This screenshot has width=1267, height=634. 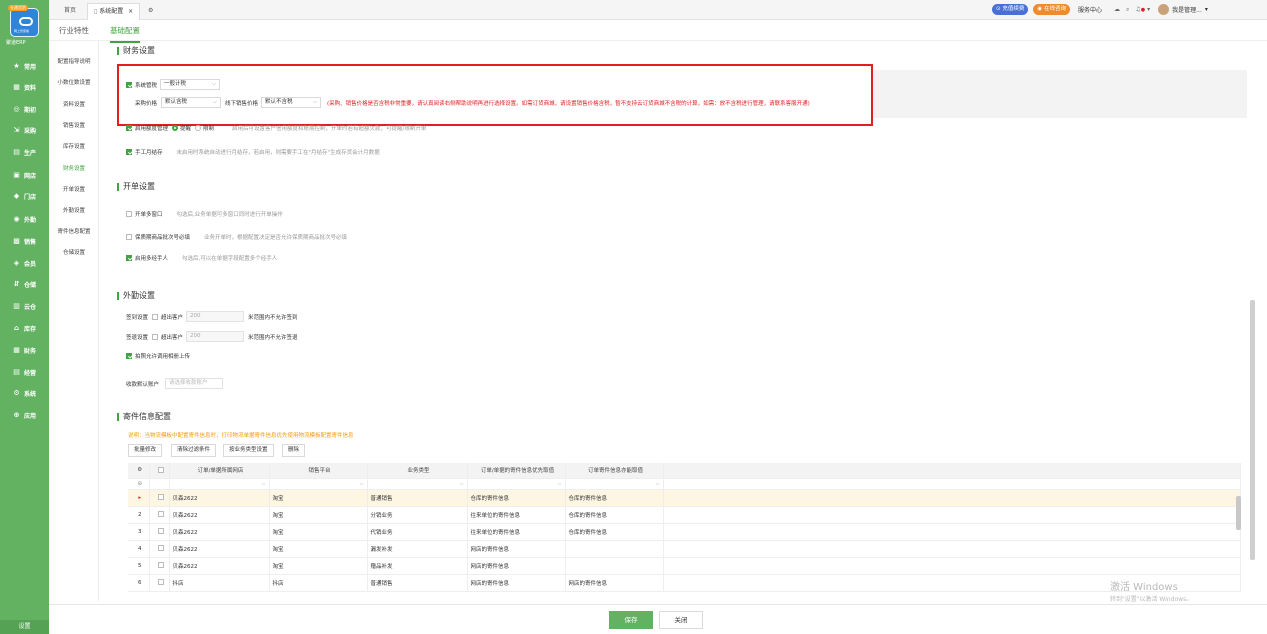 I want to click on close-tab-icon: ×, so click(x=130, y=11).